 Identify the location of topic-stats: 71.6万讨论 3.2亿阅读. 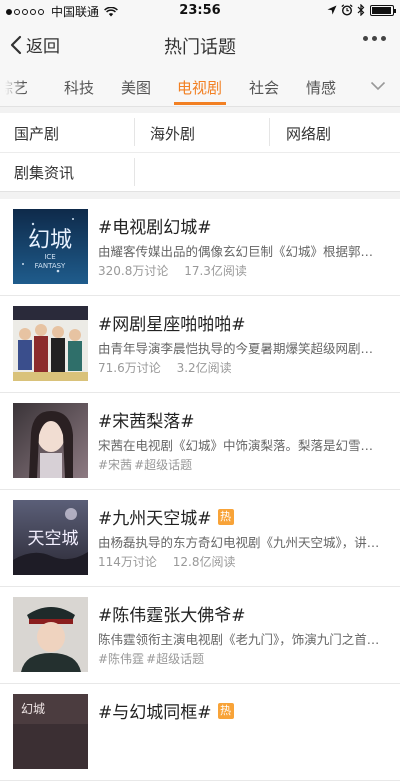
(165, 367).